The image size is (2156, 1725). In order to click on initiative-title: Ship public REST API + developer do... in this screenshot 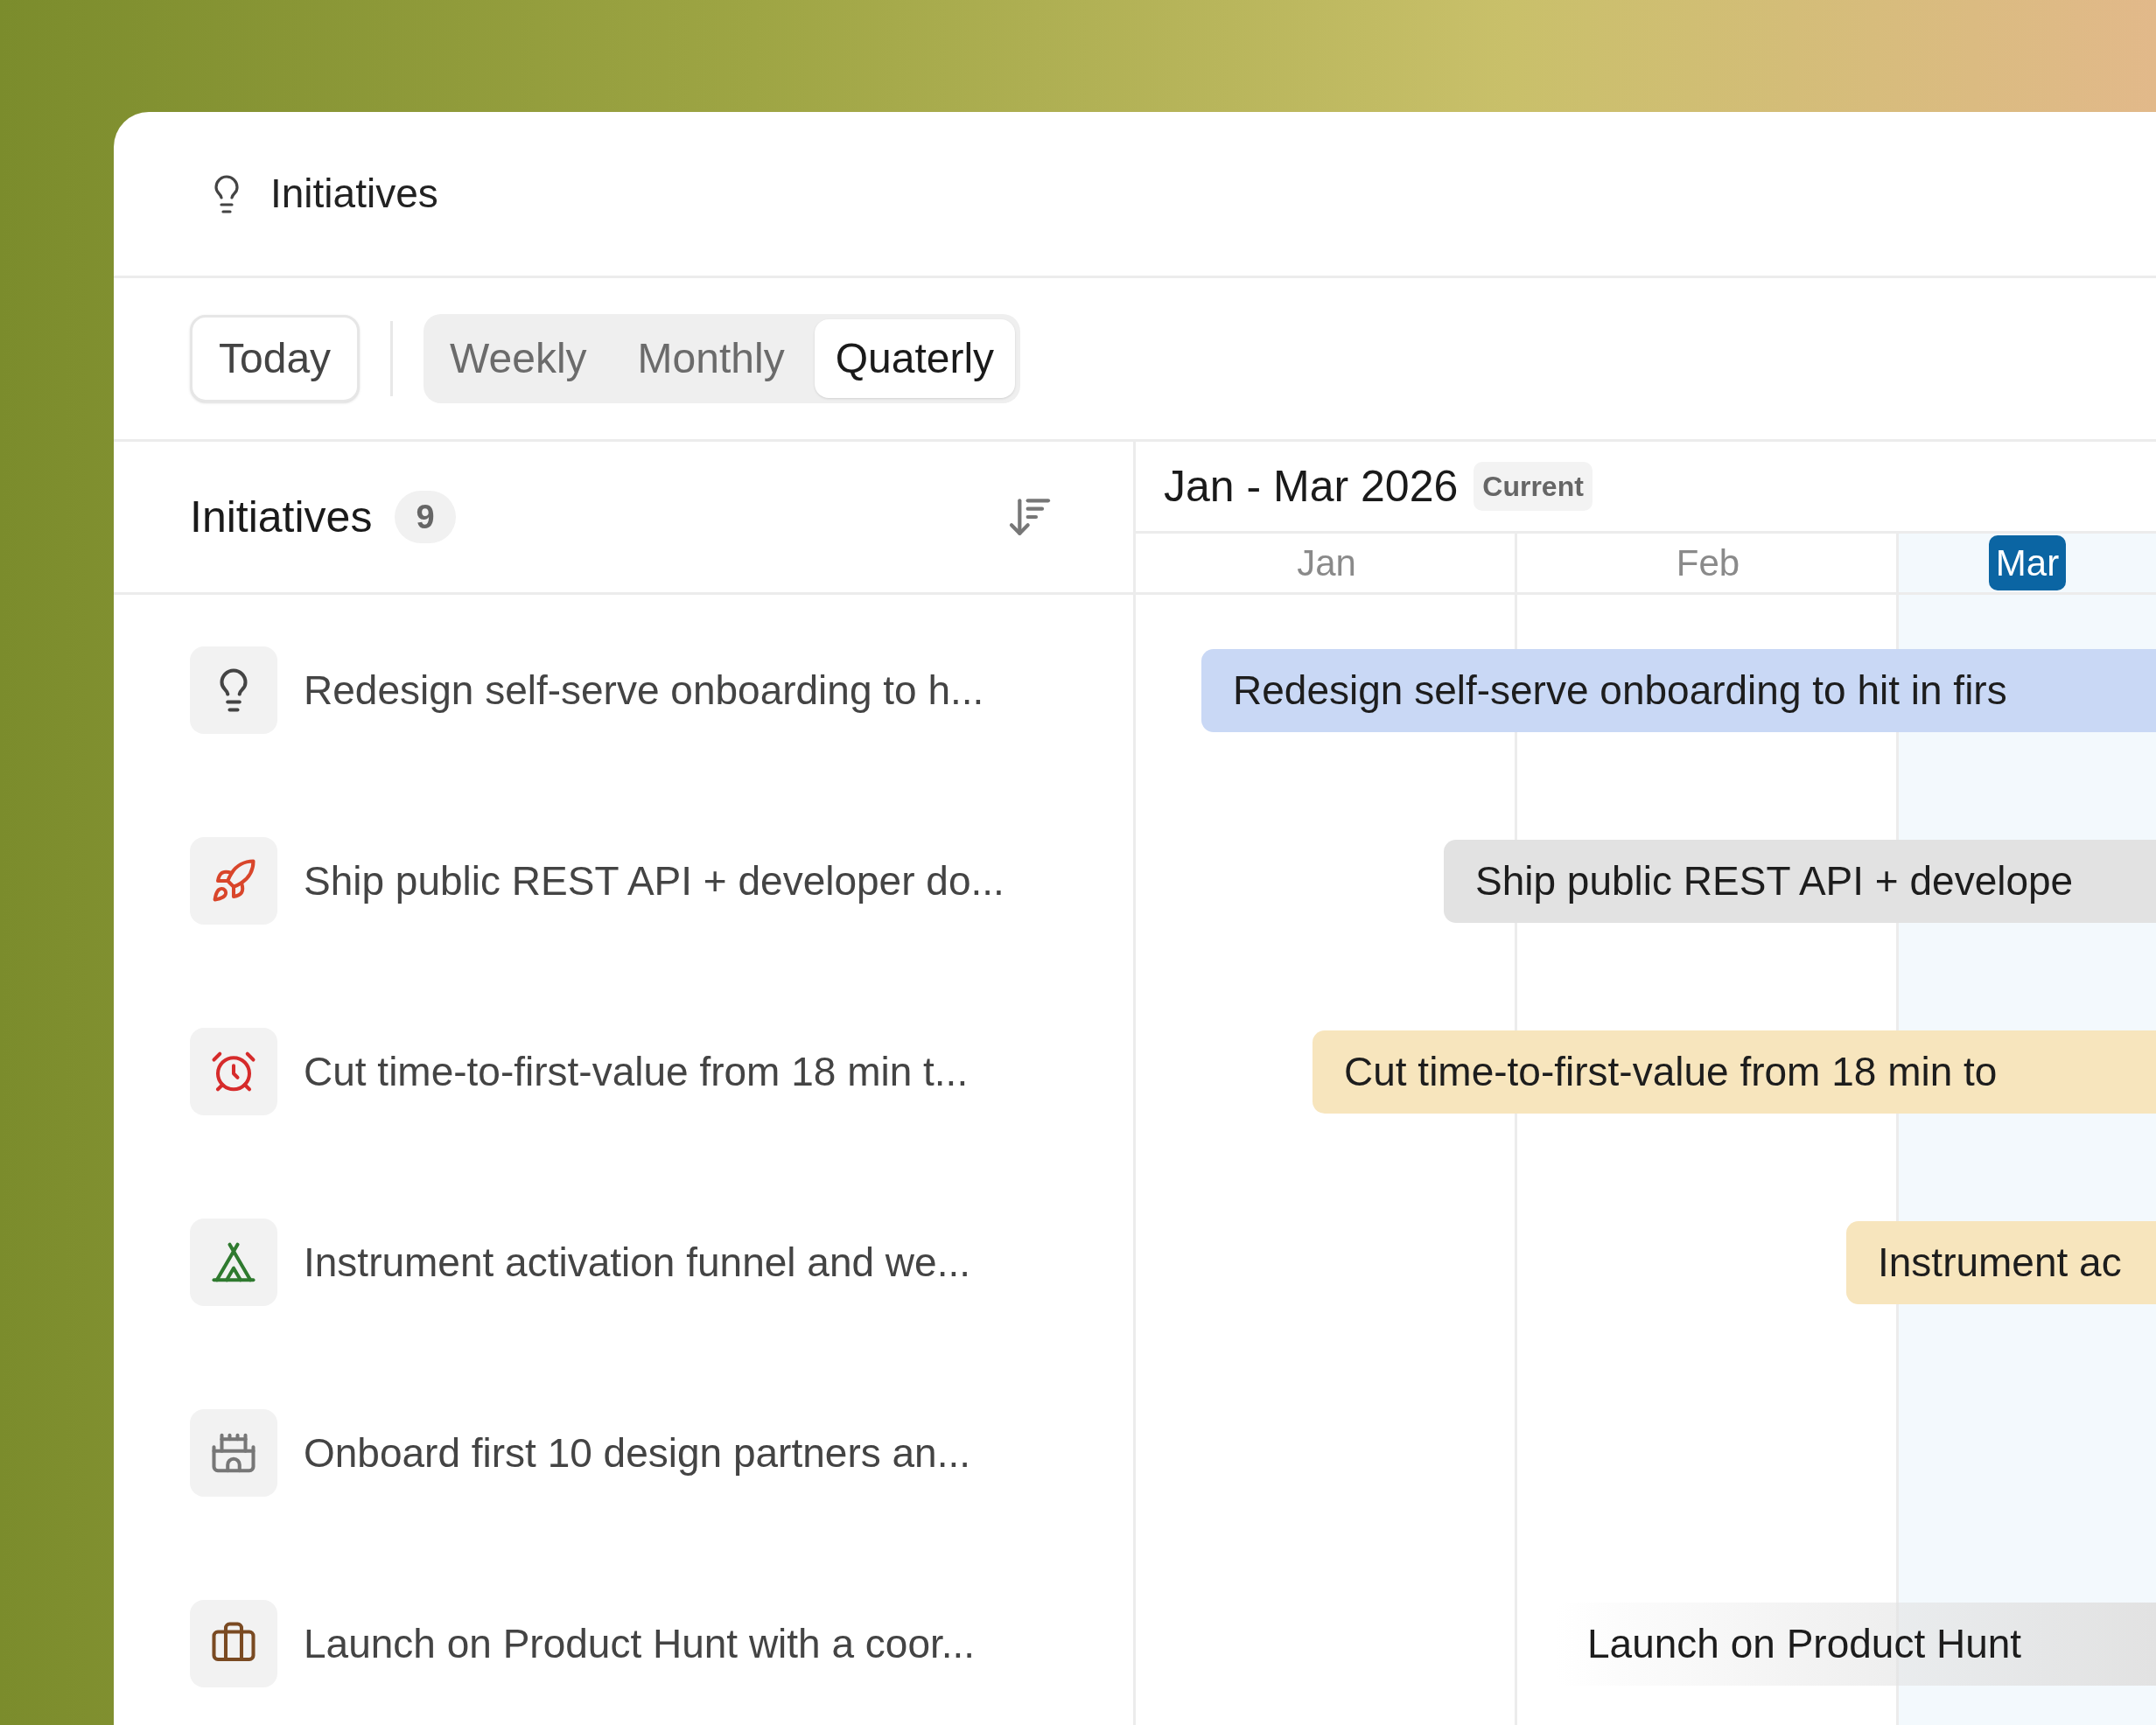, I will do `click(654, 880)`.